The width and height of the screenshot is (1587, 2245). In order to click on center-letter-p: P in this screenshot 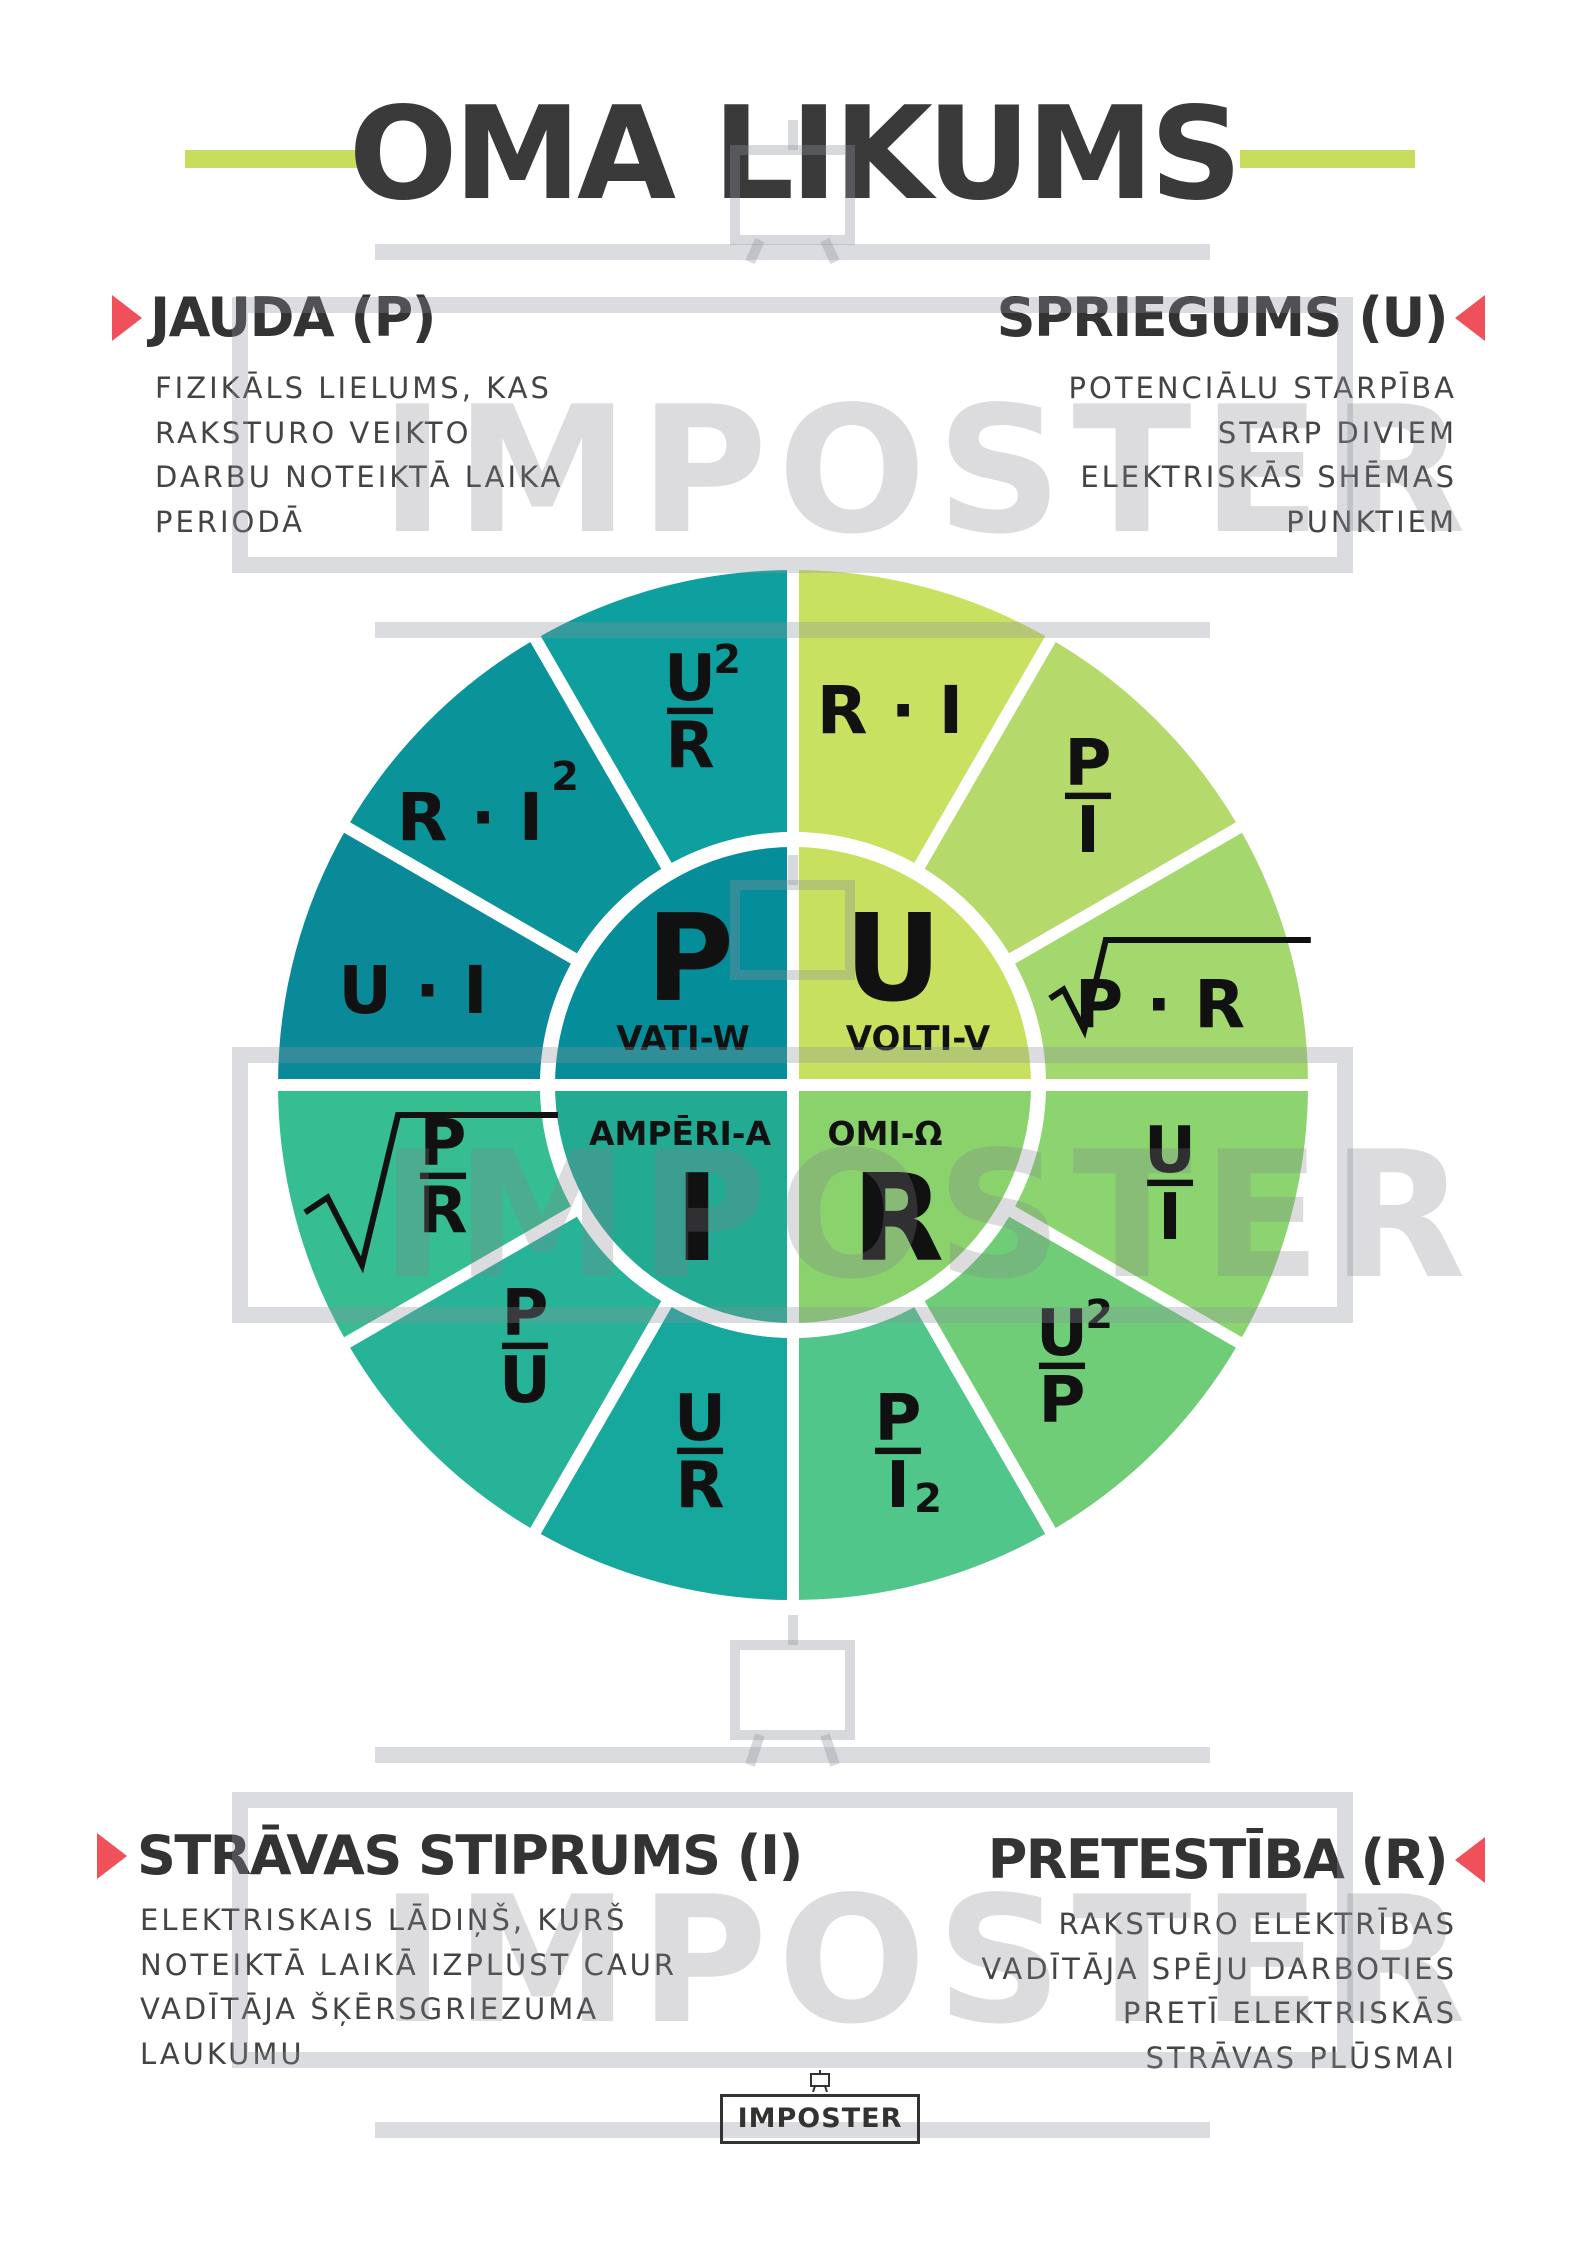, I will do `click(690, 959)`.